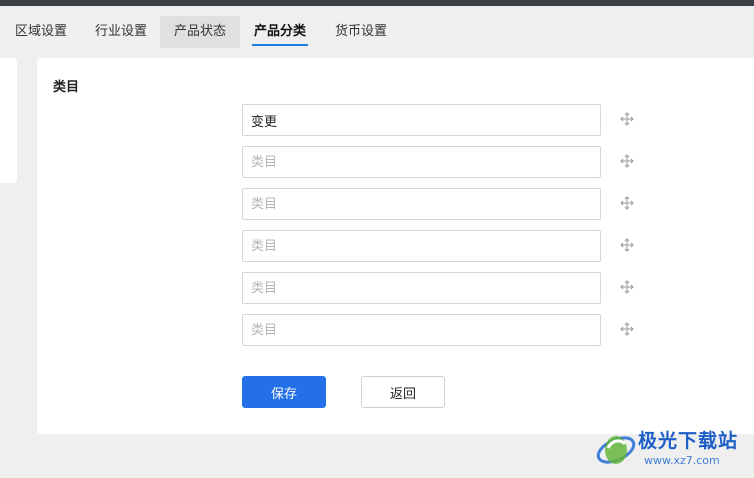 Image resolution: width=754 pixels, height=478 pixels. What do you see at coordinates (66, 87) in the screenshot?
I see `section-title: 类目` at bounding box center [66, 87].